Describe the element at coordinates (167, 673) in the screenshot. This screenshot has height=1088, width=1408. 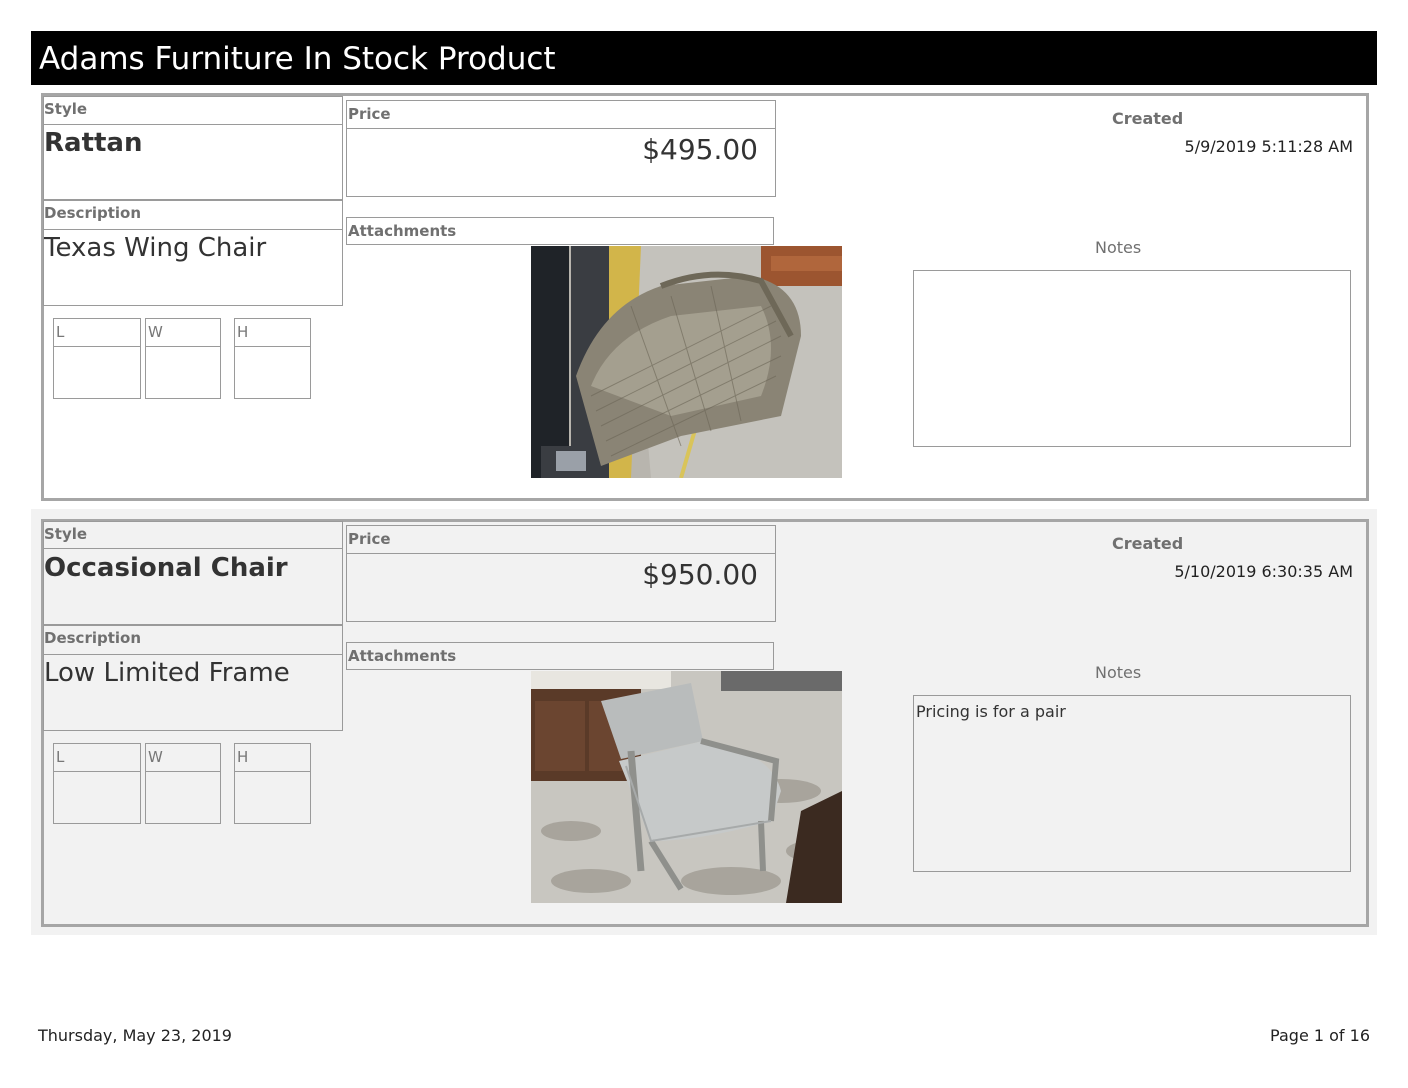
I see `description-value: Low Limited Frame` at that location.